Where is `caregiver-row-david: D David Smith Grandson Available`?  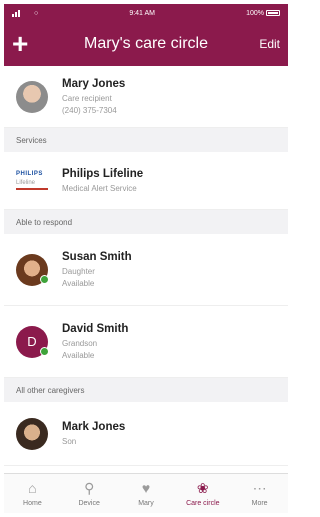
caregiver-row-david: D David Smith Grandson Available is located at coordinates (146, 342).